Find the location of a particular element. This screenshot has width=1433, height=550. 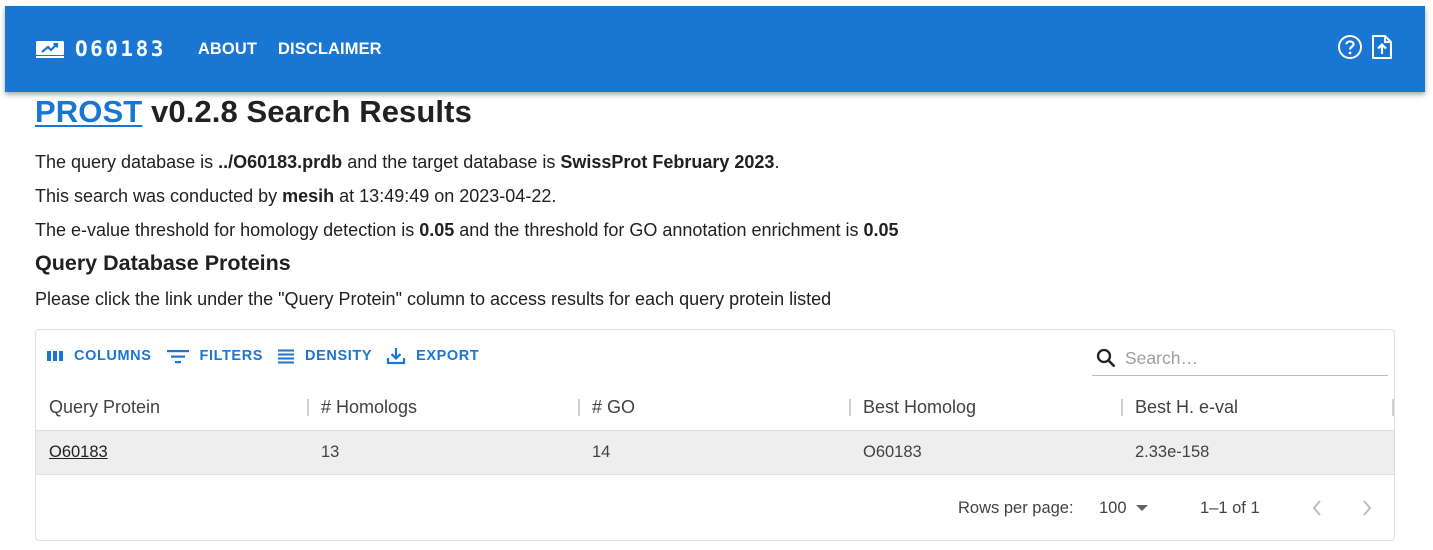

column-header-best-homolog: Best Homolog is located at coordinates (919, 407).